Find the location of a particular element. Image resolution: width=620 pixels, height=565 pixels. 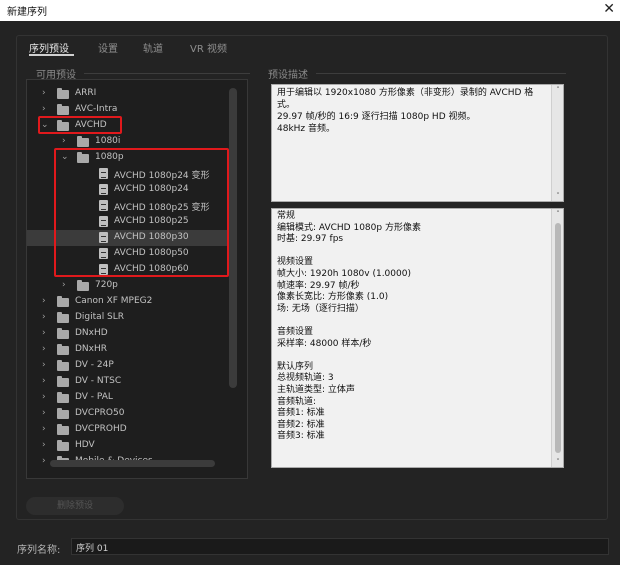

close-icon: ✕ is located at coordinates (609, 9).